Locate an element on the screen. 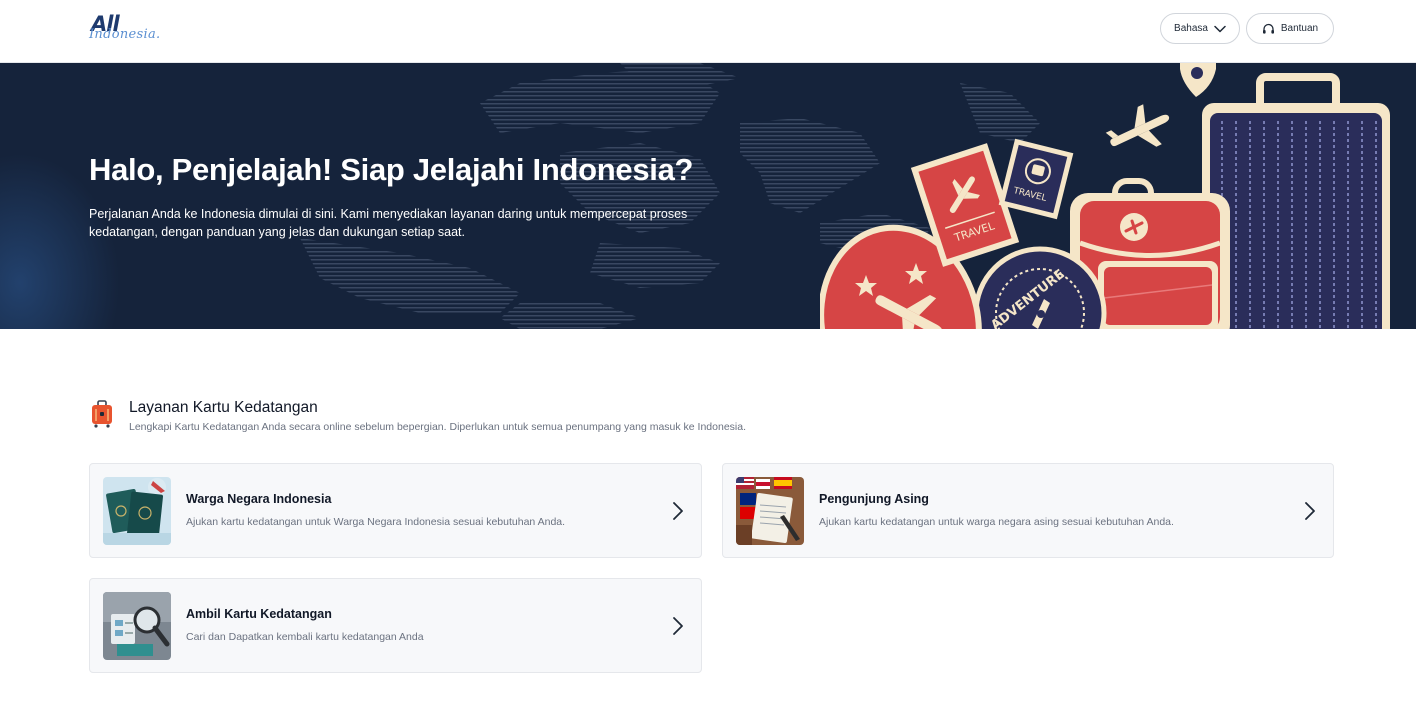 This screenshot has width=1416, height=721. document-search-image is located at coordinates (137, 626).